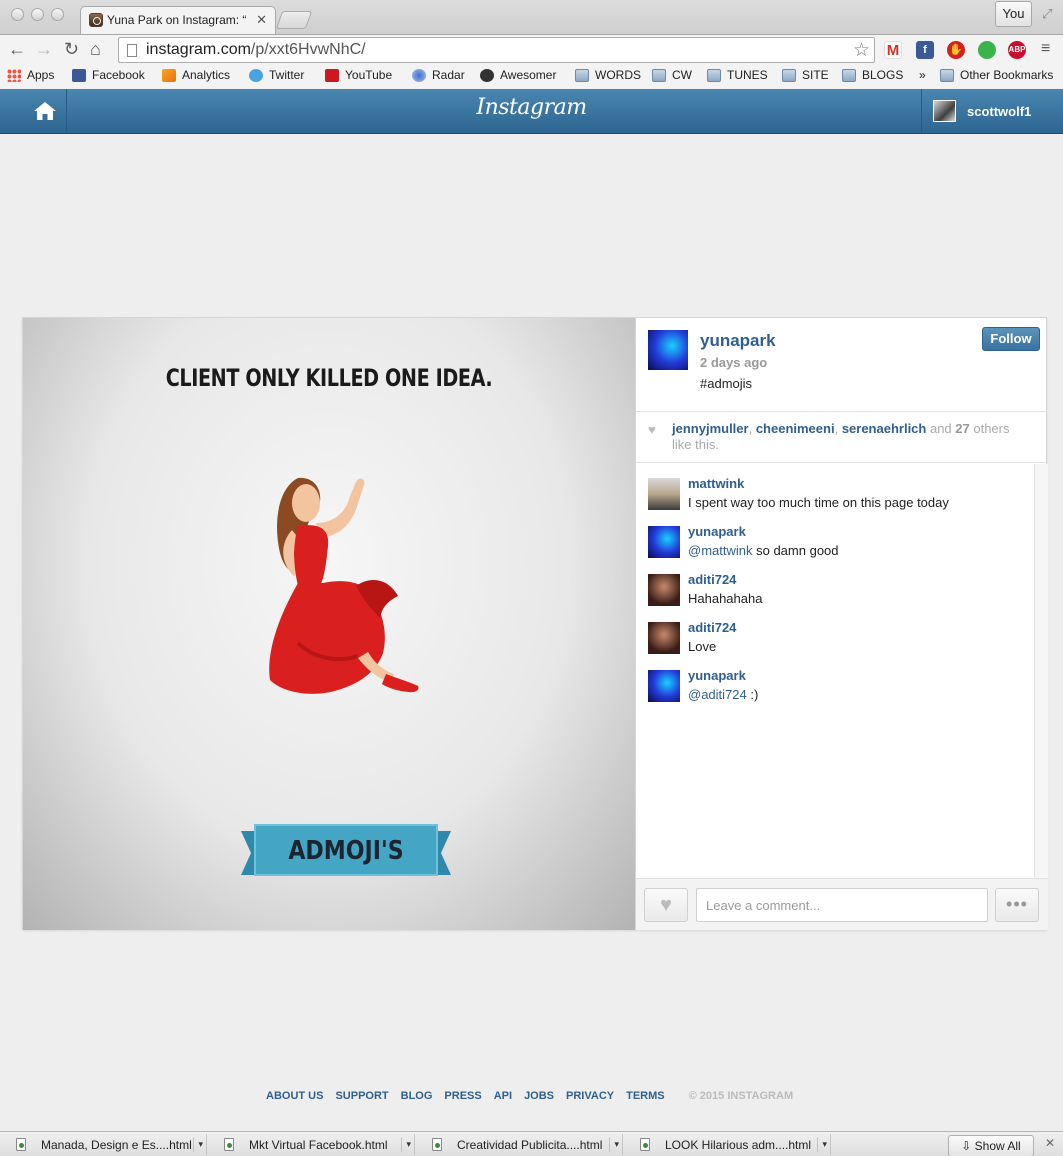 The image size is (1063, 1156). I want to click on gmail-icon: M, so click(893, 50).